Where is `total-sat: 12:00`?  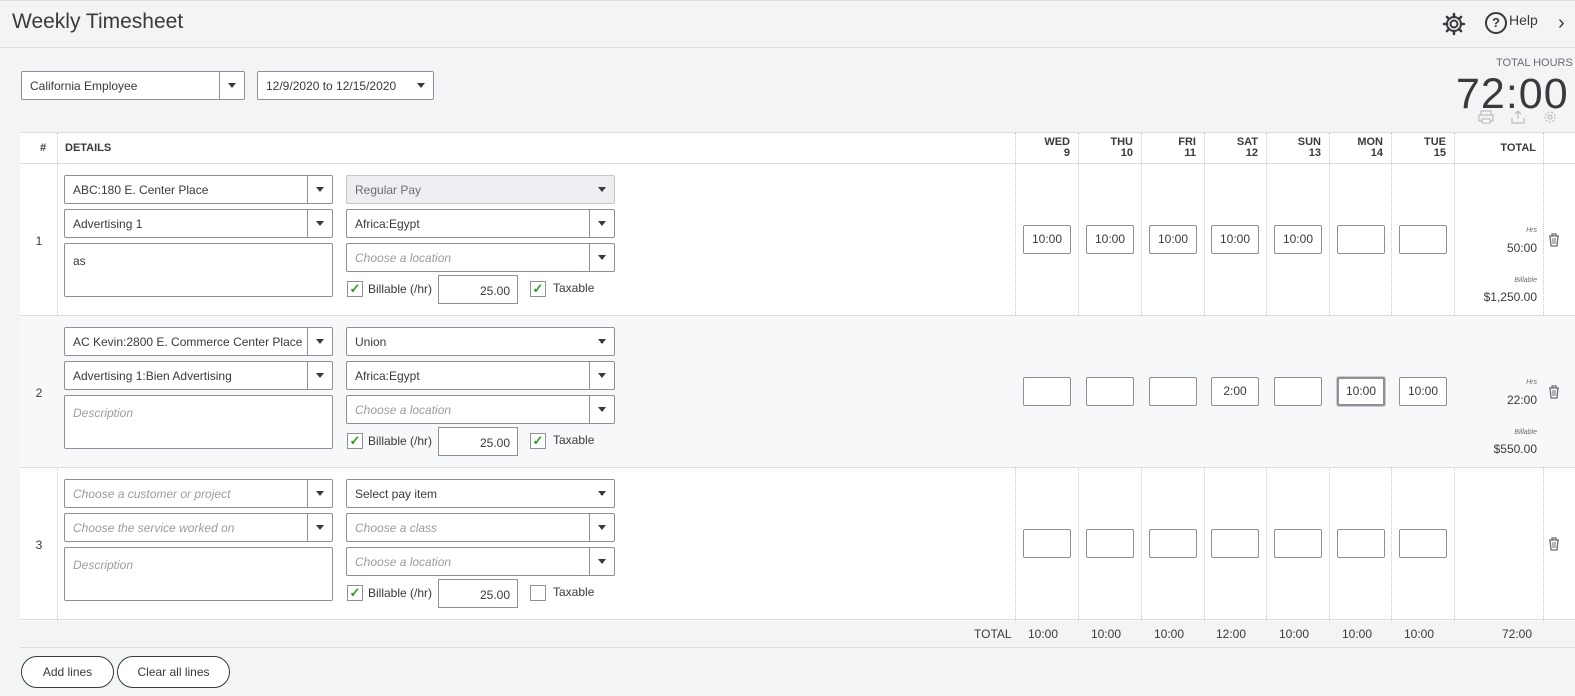
total-sat: 12:00 is located at coordinates (1231, 634).